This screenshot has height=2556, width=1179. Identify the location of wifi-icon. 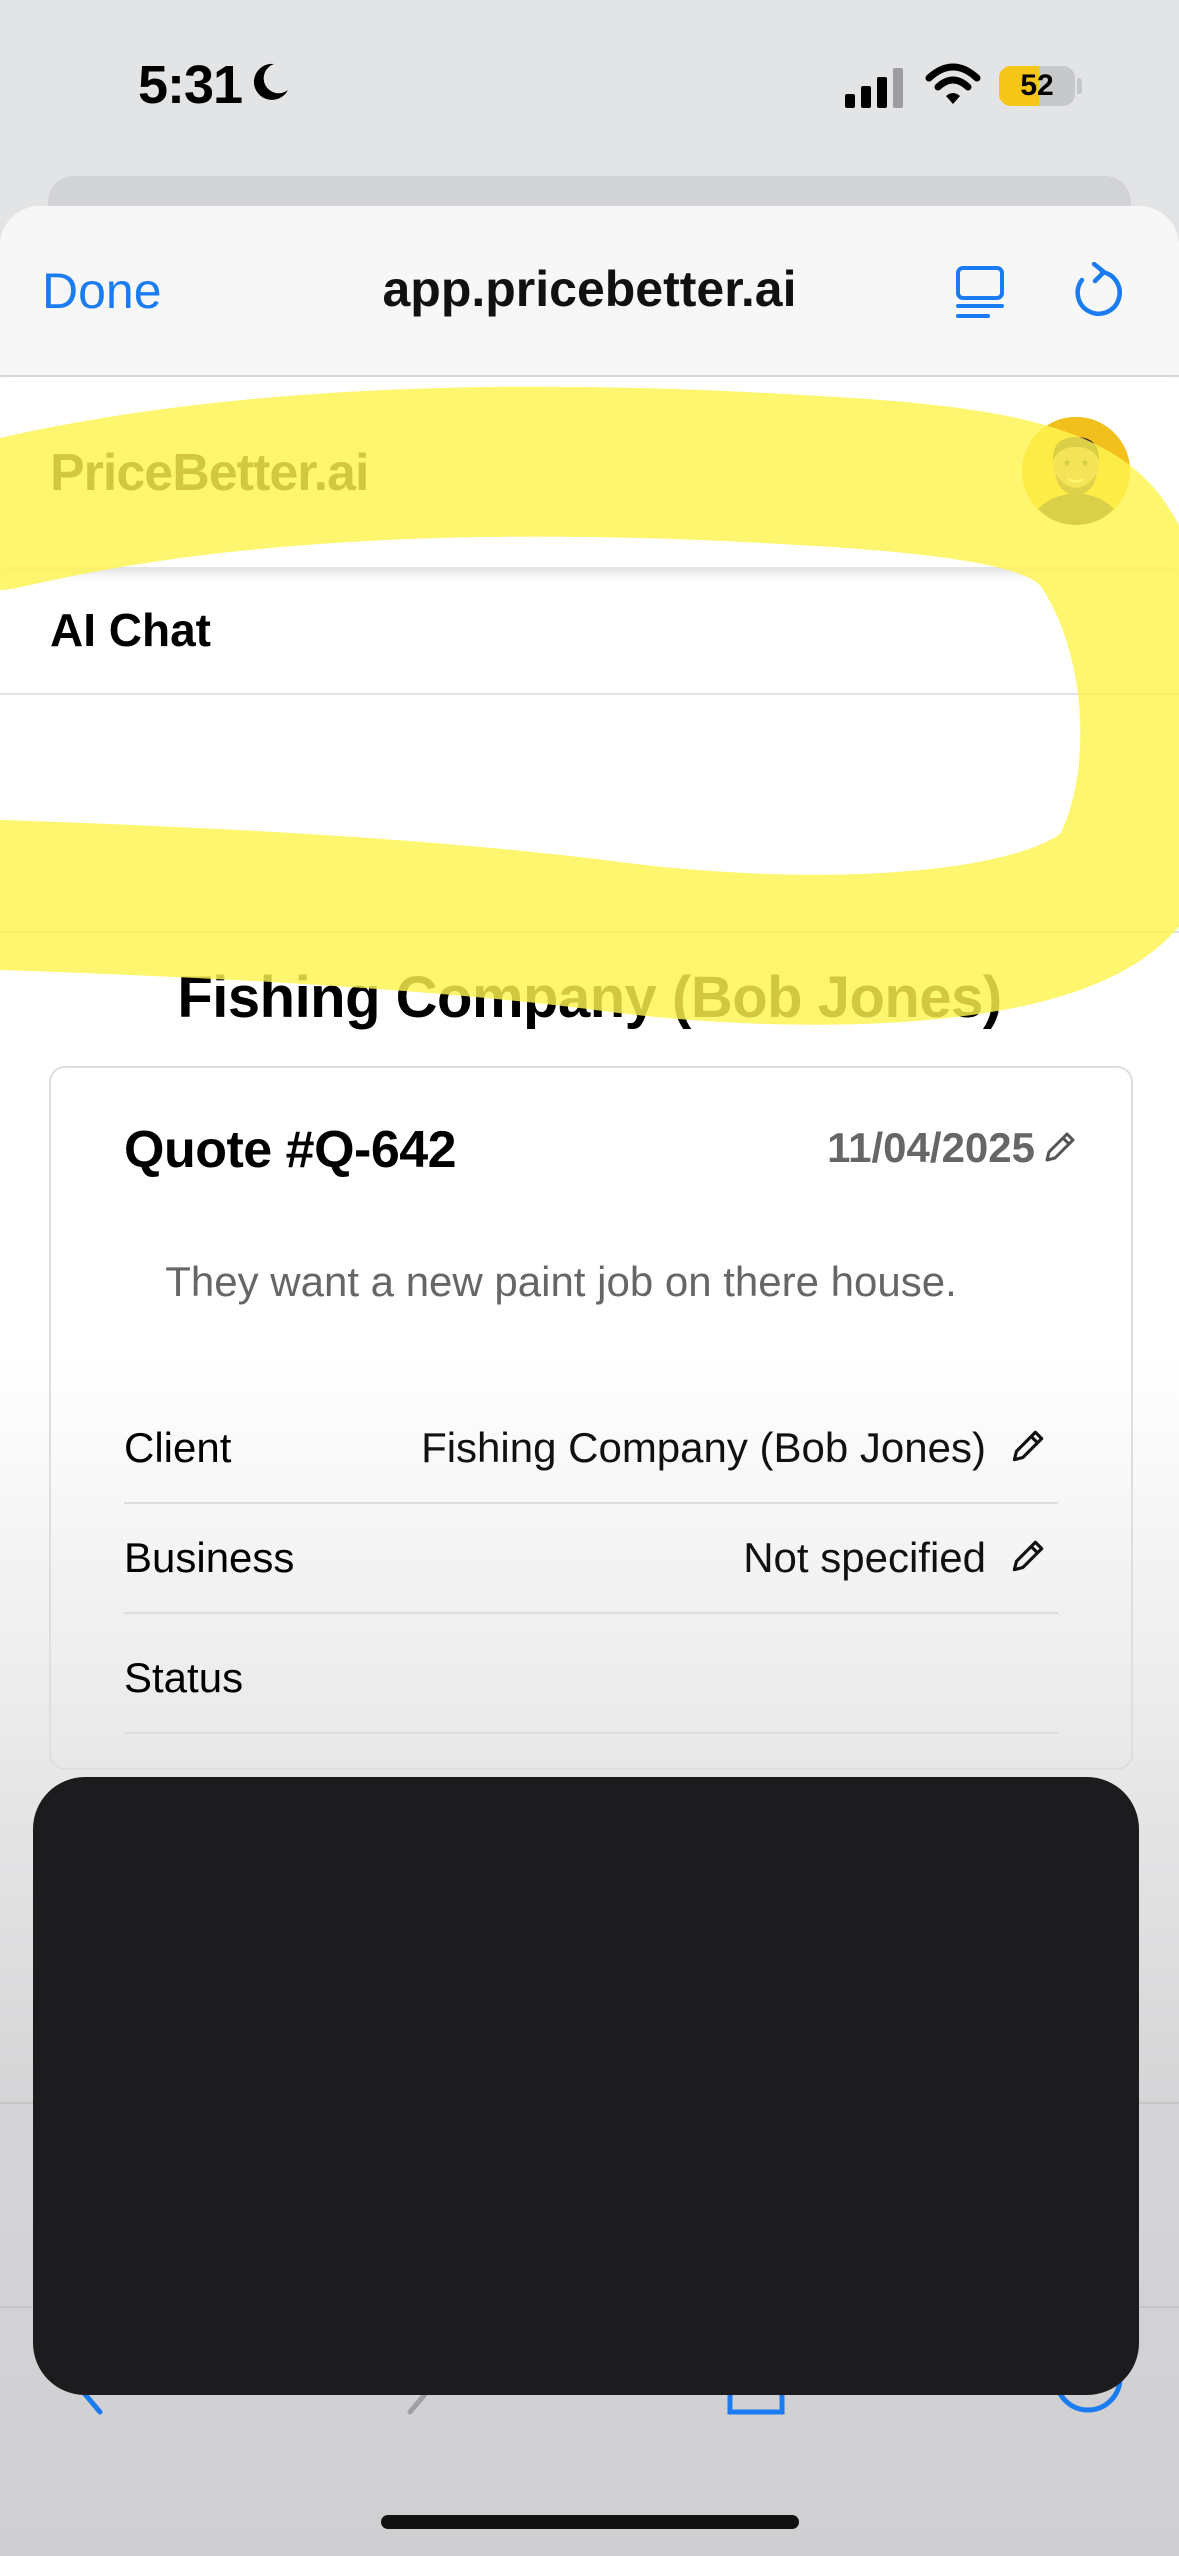
(953, 83).